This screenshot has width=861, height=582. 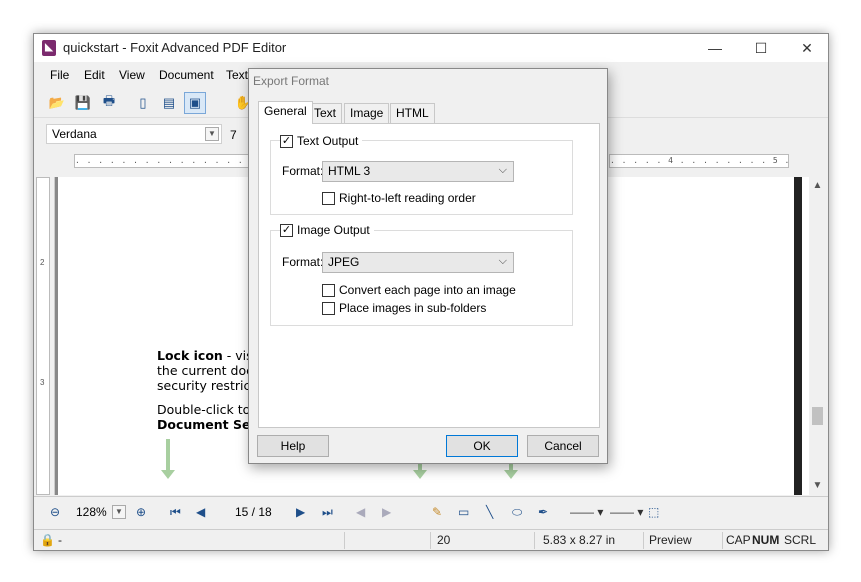 I want to click on image-format-value: JPEG, so click(x=344, y=262).